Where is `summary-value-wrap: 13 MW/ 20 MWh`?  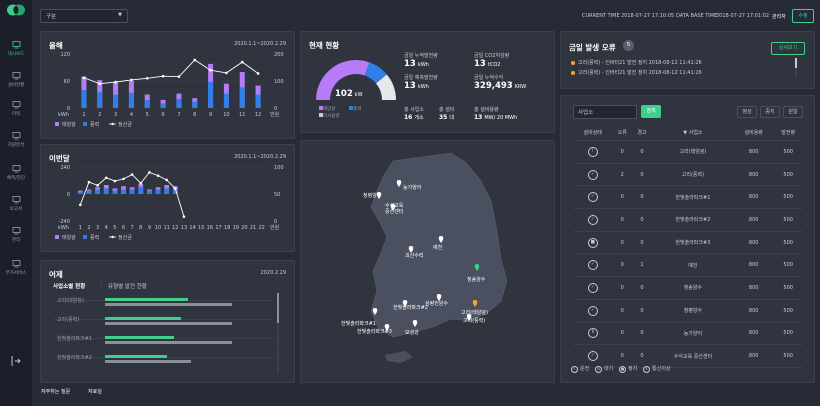
summary-value-wrap: 13 MW/ 20 MWh is located at coordinates (495, 117).